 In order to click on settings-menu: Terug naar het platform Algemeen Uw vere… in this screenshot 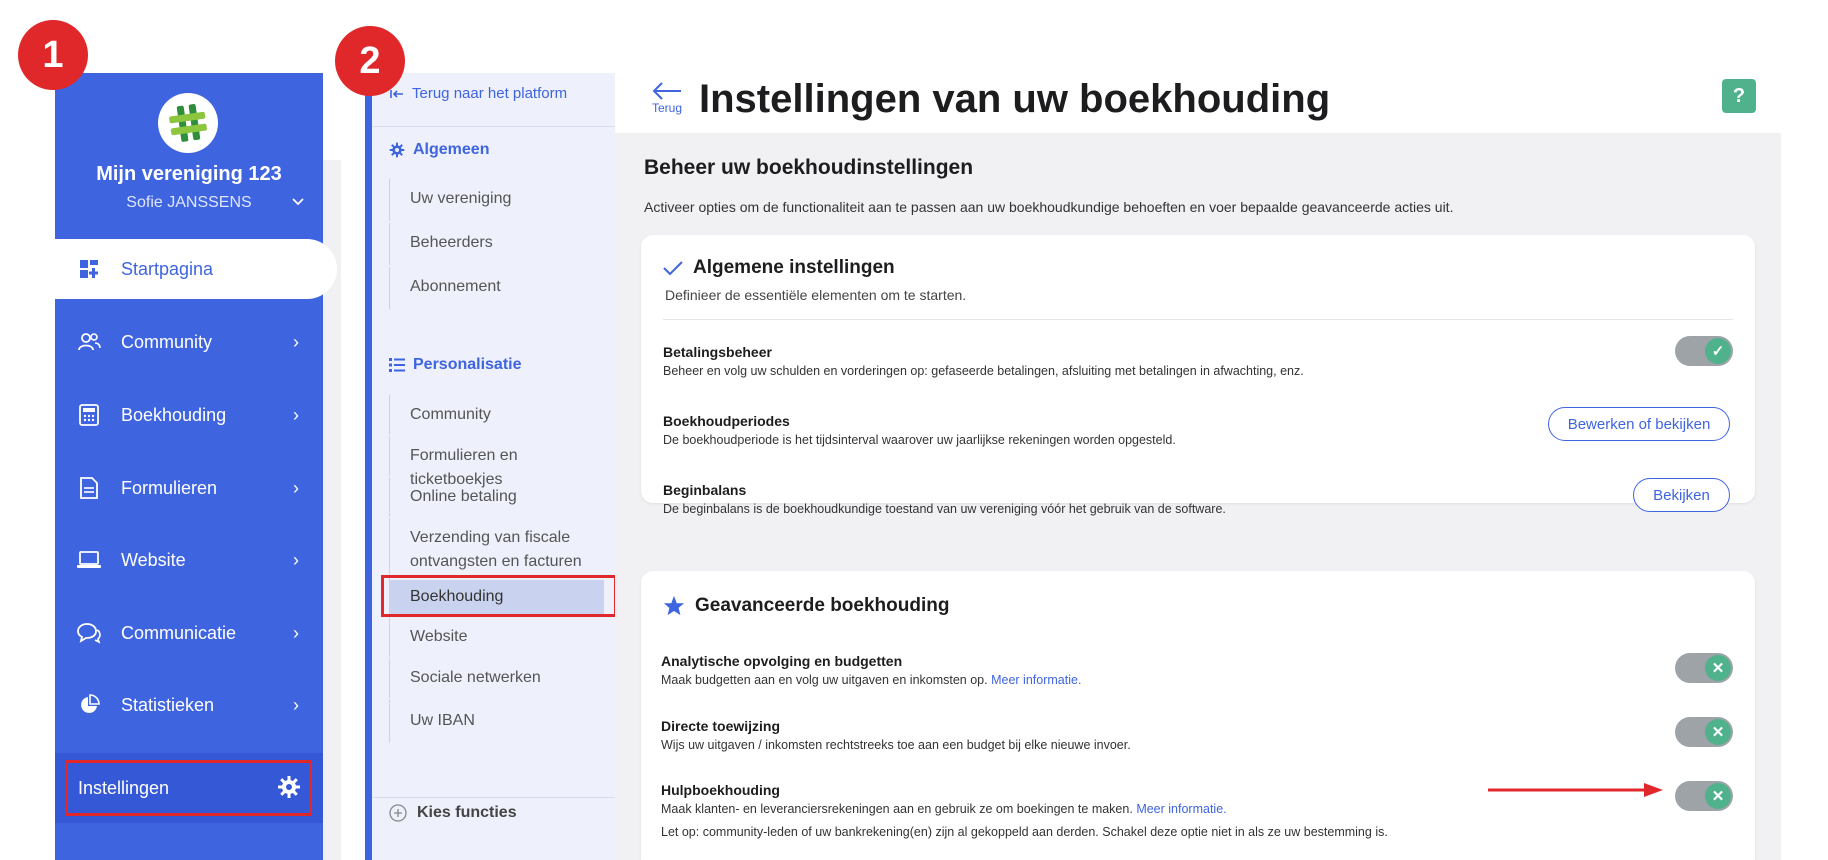, I will do `click(491, 466)`.